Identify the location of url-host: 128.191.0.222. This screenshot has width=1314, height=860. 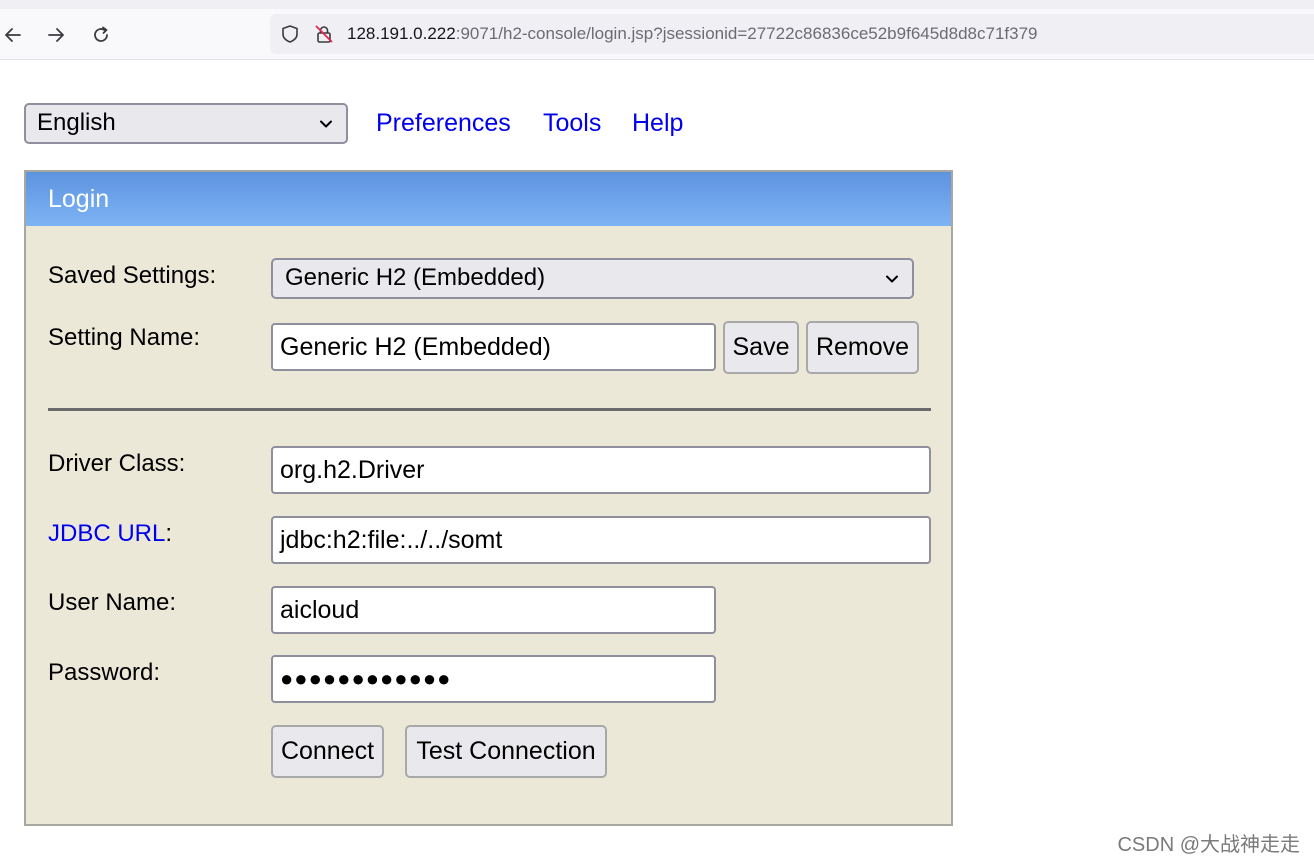
(401, 33).